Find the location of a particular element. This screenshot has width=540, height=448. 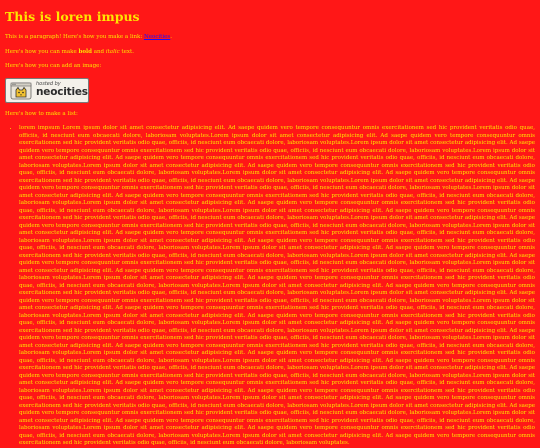

bold-text: bold is located at coordinates (85, 51).